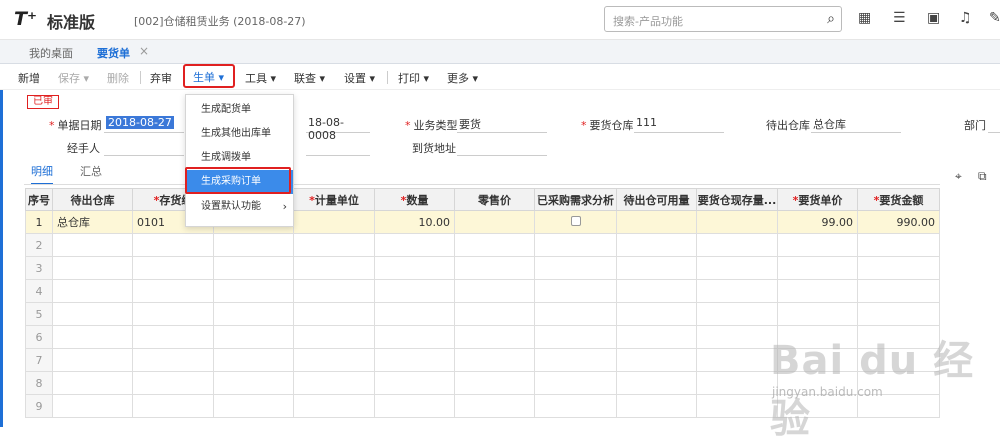  I want to click on wrench-icon: ✎, so click(994, 18).